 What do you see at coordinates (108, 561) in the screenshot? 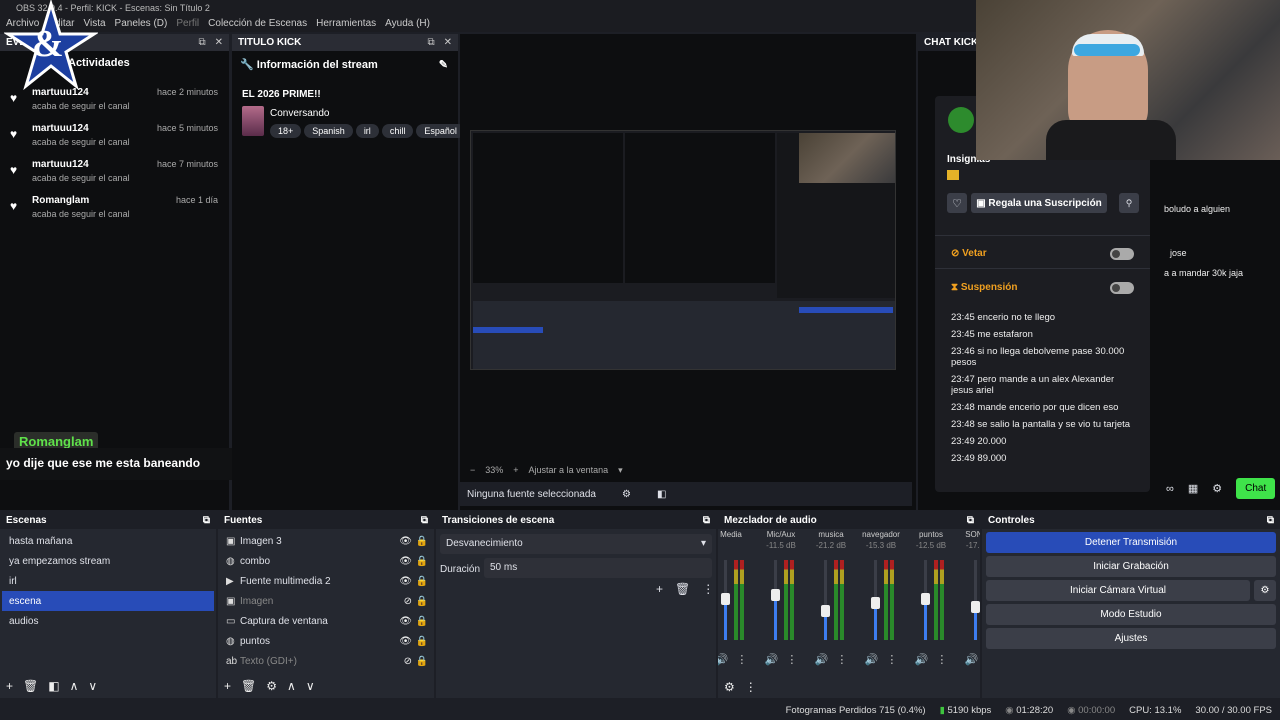
I see `scene-item: ya empezamos stream` at bounding box center [108, 561].